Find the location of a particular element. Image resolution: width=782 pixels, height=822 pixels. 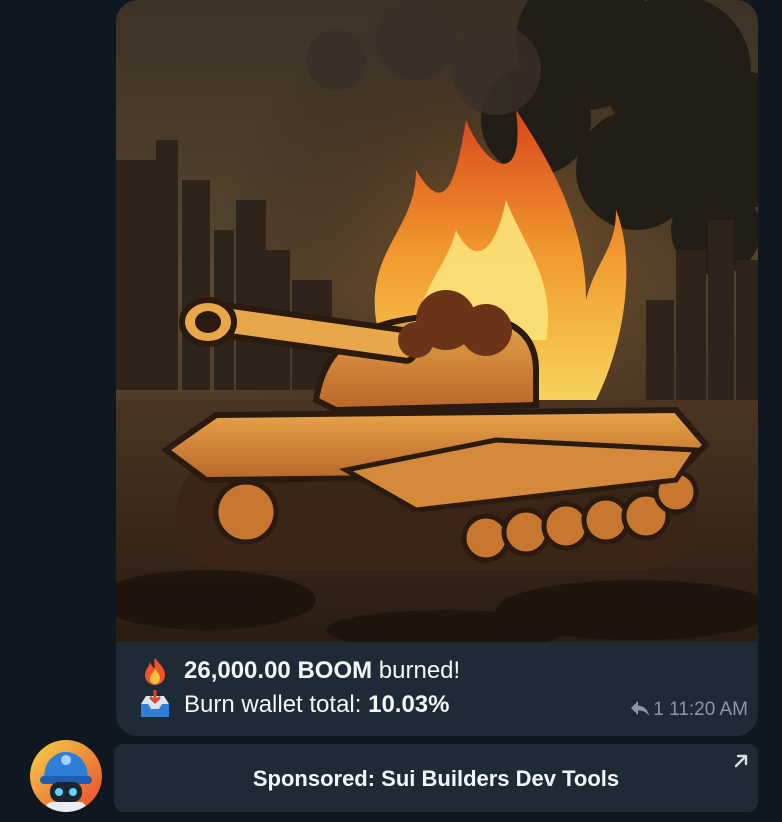

burn-wallet-value: 10.03% is located at coordinates (409, 704).